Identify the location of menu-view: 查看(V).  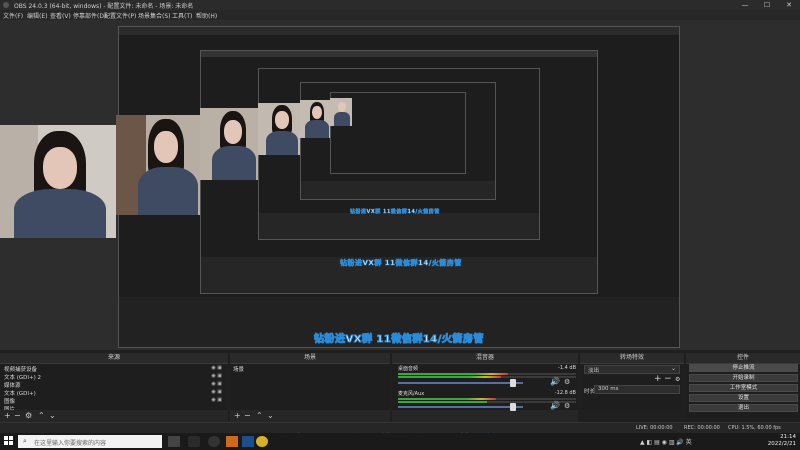
(60, 15).